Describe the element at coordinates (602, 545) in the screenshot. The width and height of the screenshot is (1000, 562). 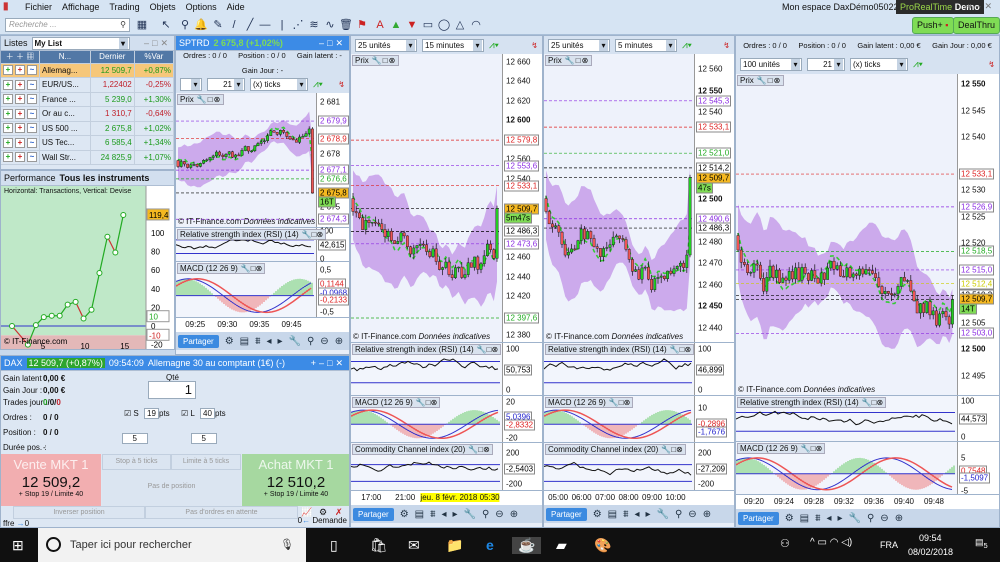
I see `paint-icon: 🎨` at that location.